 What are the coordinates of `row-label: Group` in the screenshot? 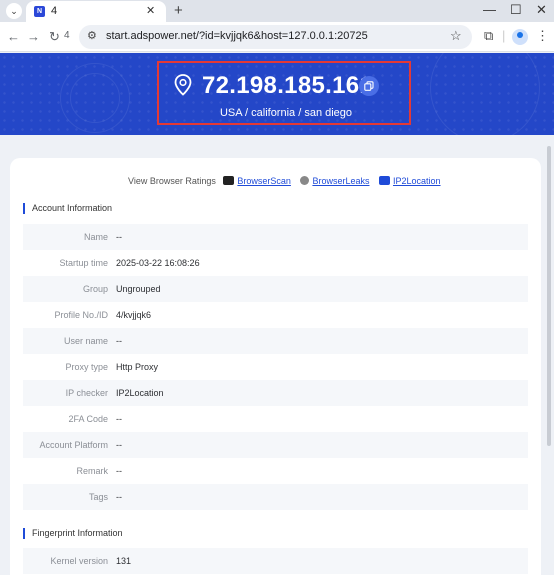 It's located at (95, 289).